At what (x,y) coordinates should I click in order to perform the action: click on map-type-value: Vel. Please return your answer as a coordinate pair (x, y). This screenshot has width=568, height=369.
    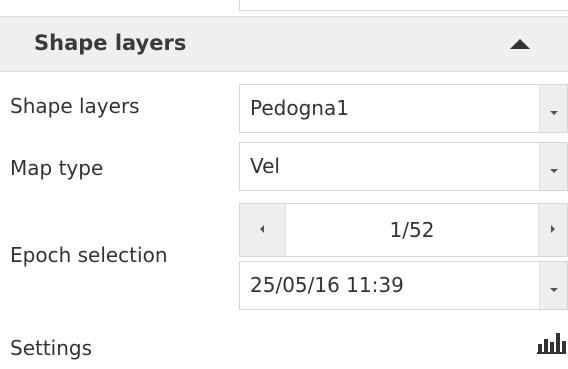
    Looking at the image, I should click on (265, 166).